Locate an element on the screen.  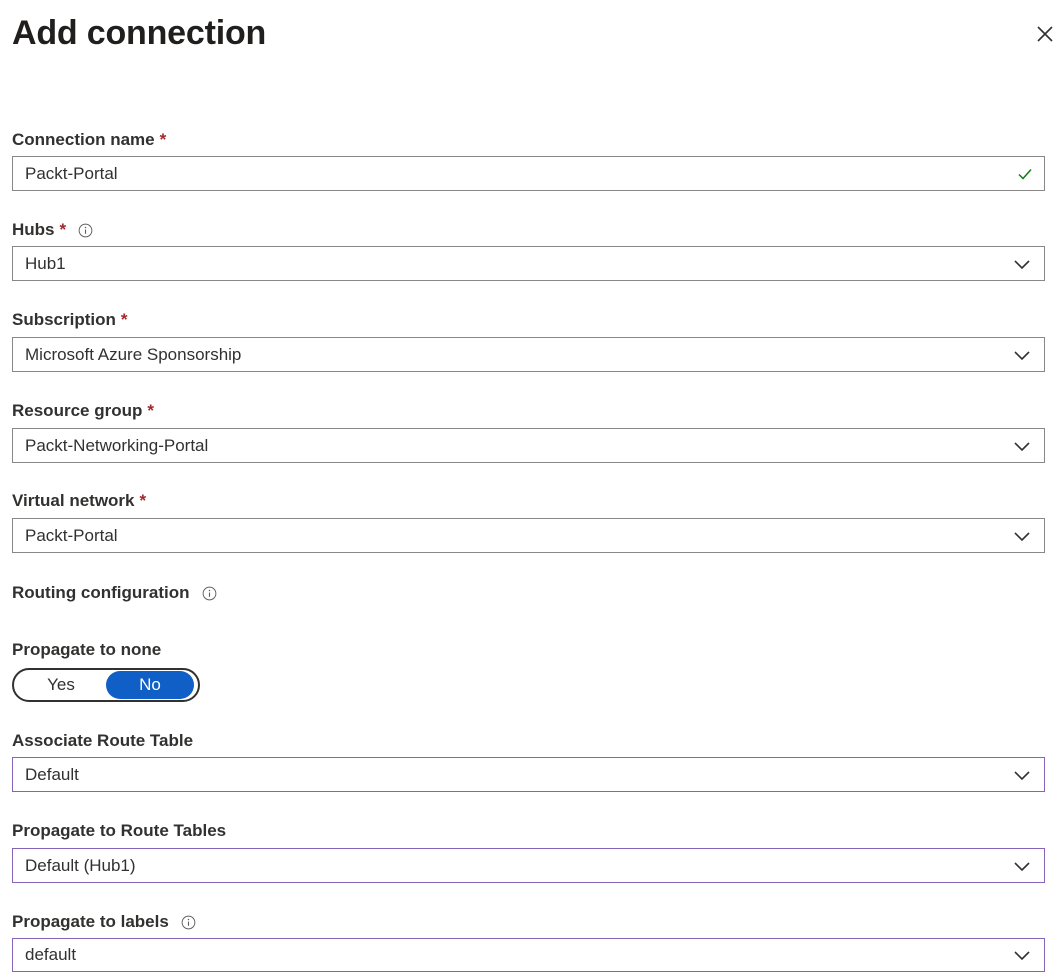
associate-route-table-label: Associate Route Table is located at coordinates (103, 740).